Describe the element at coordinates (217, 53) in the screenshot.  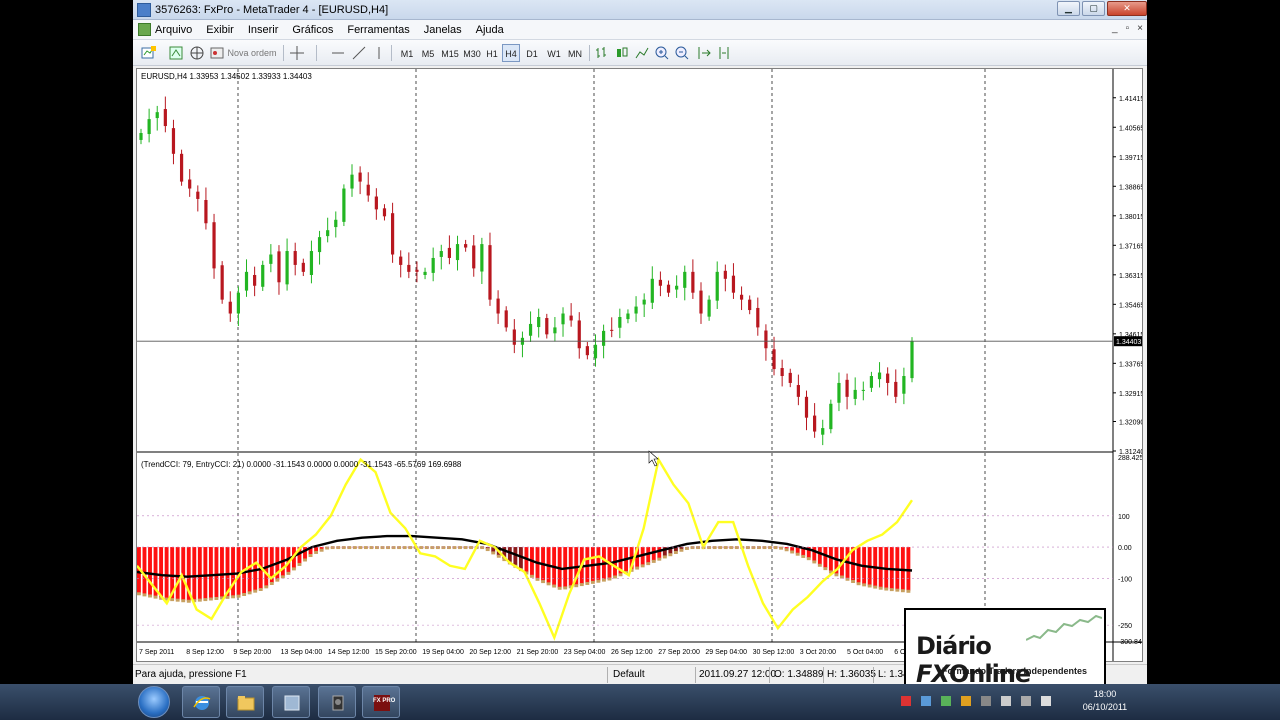
I see `terminal-icon` at that location.